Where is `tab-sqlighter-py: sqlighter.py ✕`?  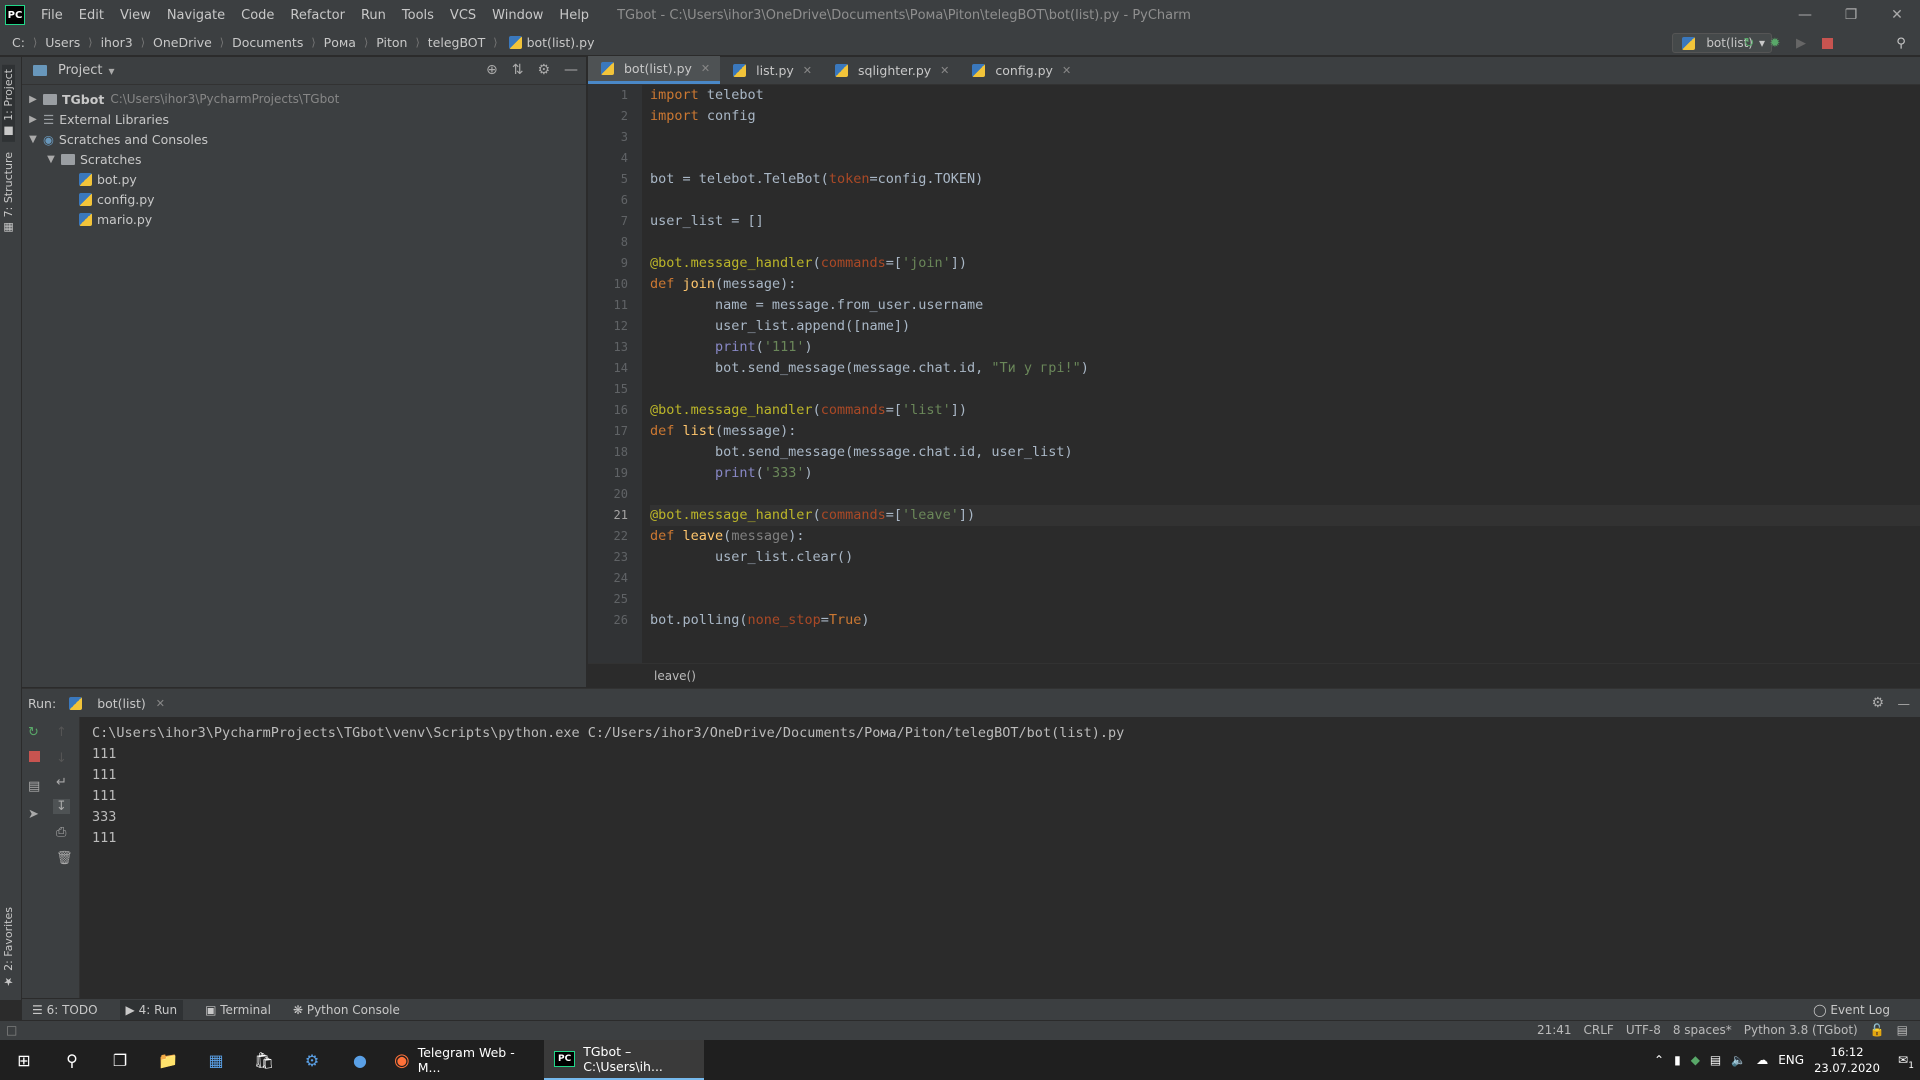
tab-sqlighter-py: sqlighter.py ✕ is located at coordinates (890, 70).